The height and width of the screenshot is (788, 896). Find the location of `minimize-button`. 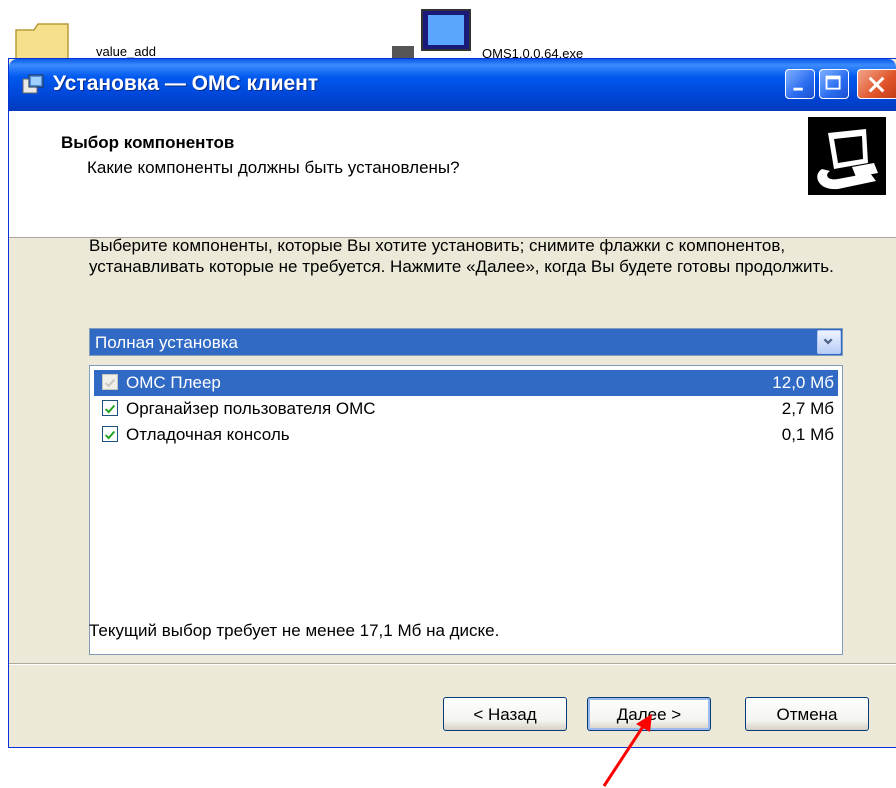

minimize-button is located at coordinates (800, 84).